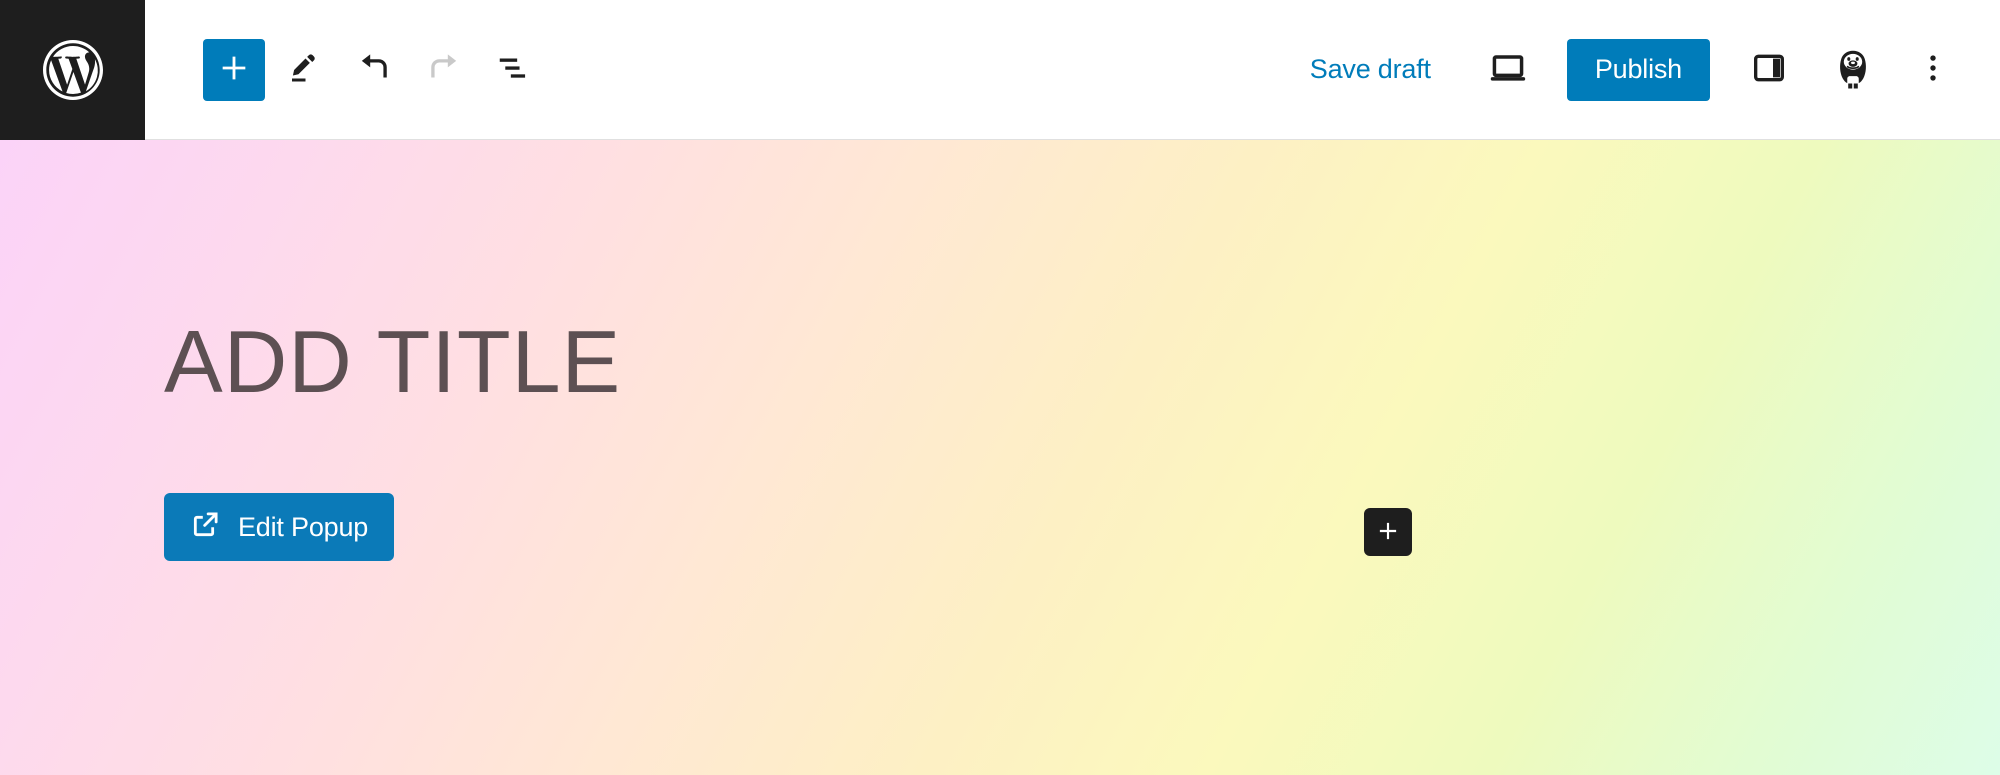  I want to click on pencil-icon, so click(304, 69).